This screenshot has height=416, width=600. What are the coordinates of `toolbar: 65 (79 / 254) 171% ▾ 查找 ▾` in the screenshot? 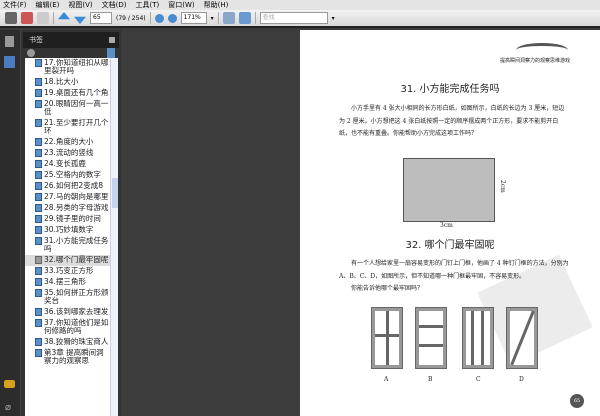 It's located at (300, 19).